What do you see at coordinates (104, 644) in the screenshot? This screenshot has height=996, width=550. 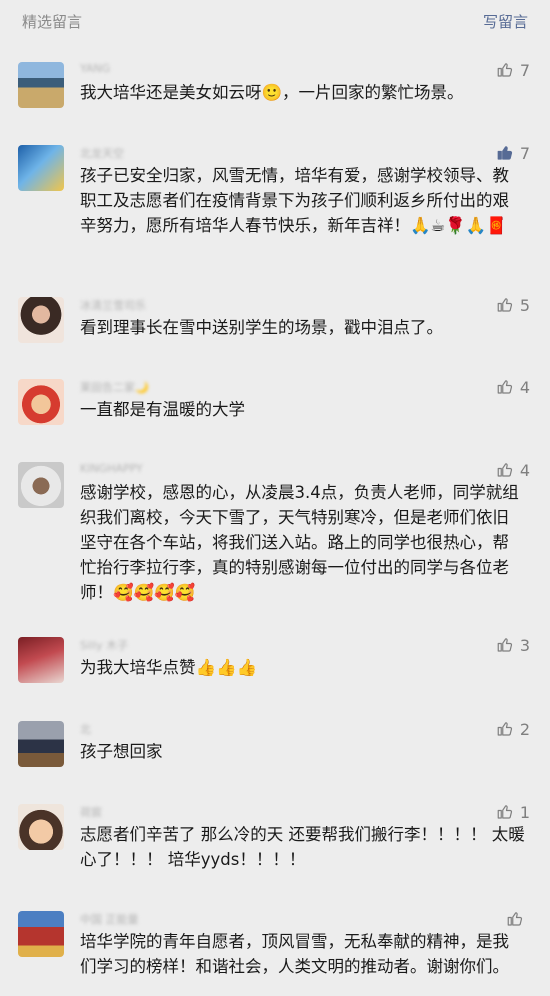 I see `comment-nickname: Silly 木子` at bounding box center [104, 644].